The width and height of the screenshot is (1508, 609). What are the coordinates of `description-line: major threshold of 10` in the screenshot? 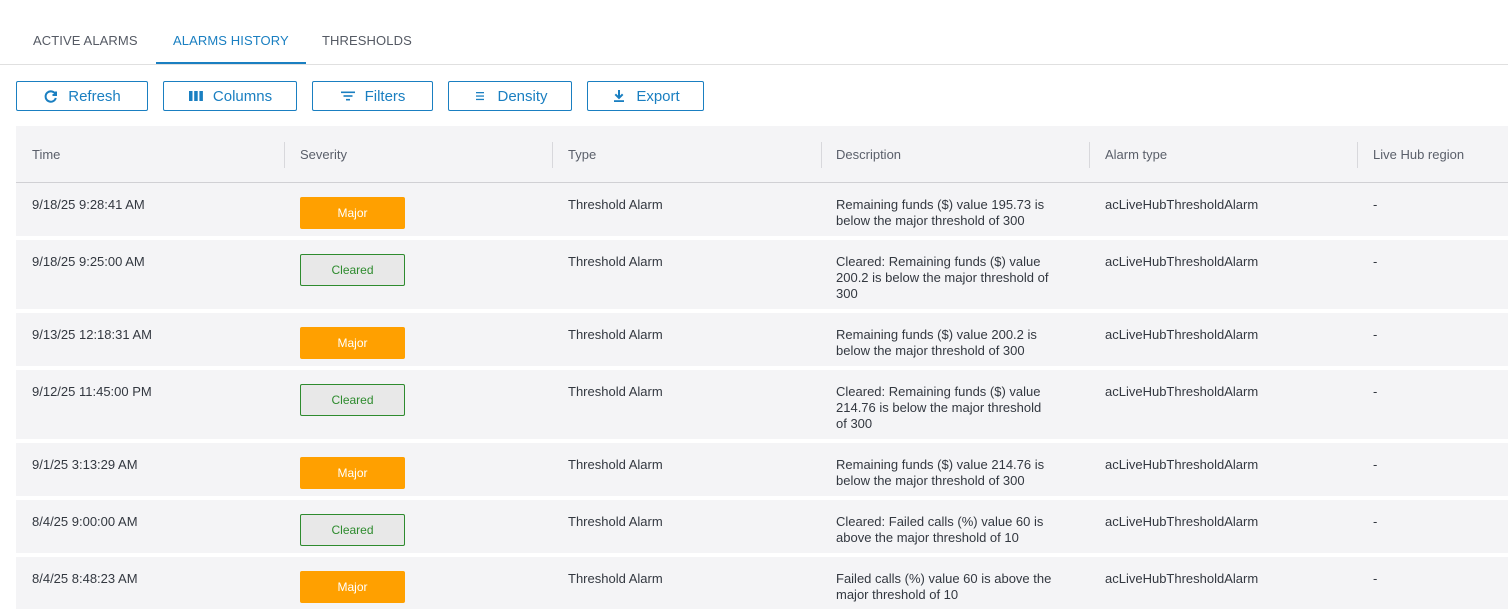 It's located at (897, 594).